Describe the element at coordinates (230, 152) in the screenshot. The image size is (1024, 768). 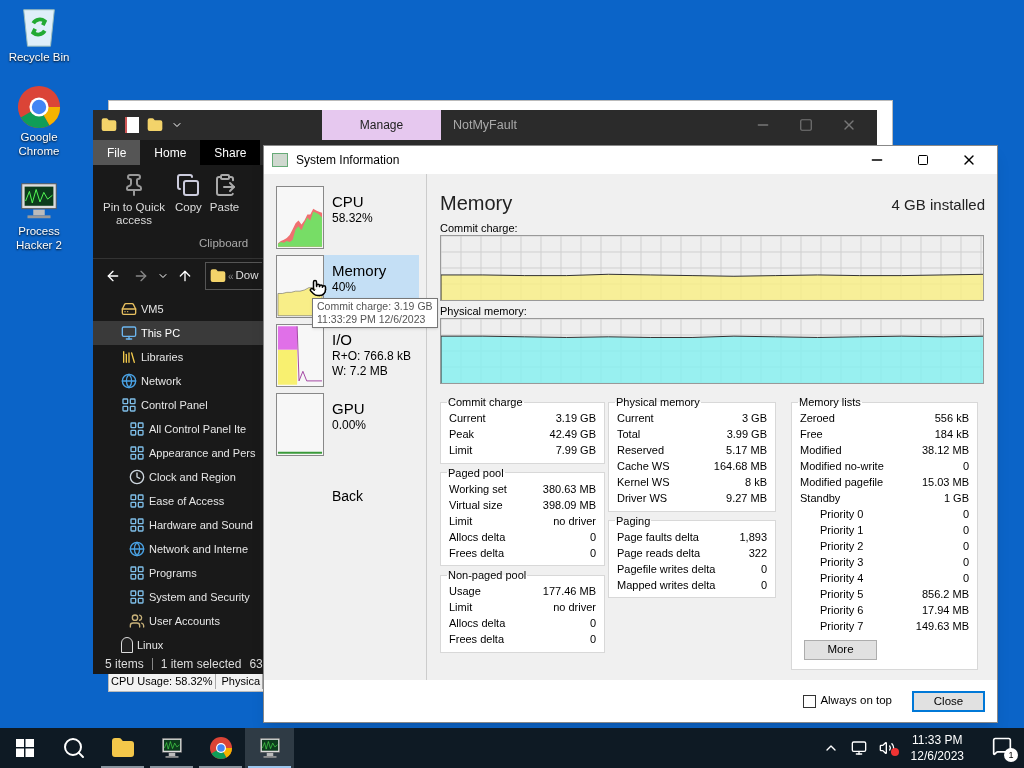
I see `ribbon-tab: Share` at that location.